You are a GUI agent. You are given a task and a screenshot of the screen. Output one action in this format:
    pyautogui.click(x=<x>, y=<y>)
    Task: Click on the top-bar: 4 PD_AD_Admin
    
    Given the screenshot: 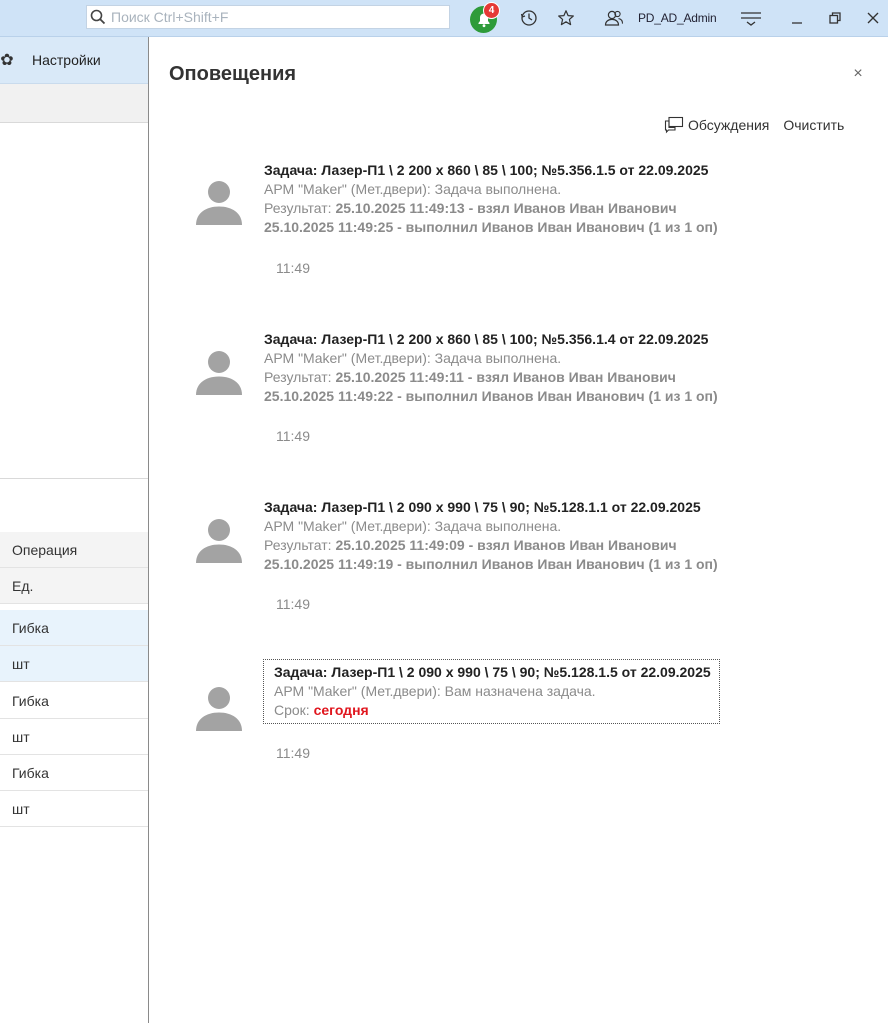 What is the action you would take?
    pyautogui.click(x=444, y=18)
    